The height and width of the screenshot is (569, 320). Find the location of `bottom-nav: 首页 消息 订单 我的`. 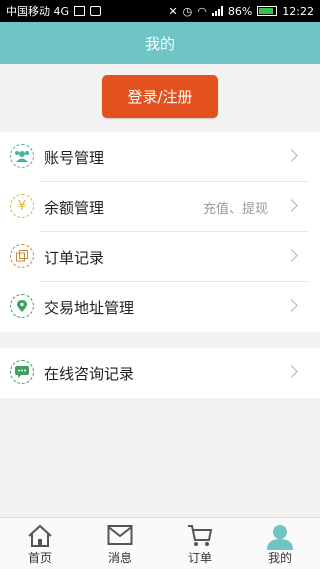

bottom-nav: 首页 消息 订单 我的 is located at coordinates (160, 543).